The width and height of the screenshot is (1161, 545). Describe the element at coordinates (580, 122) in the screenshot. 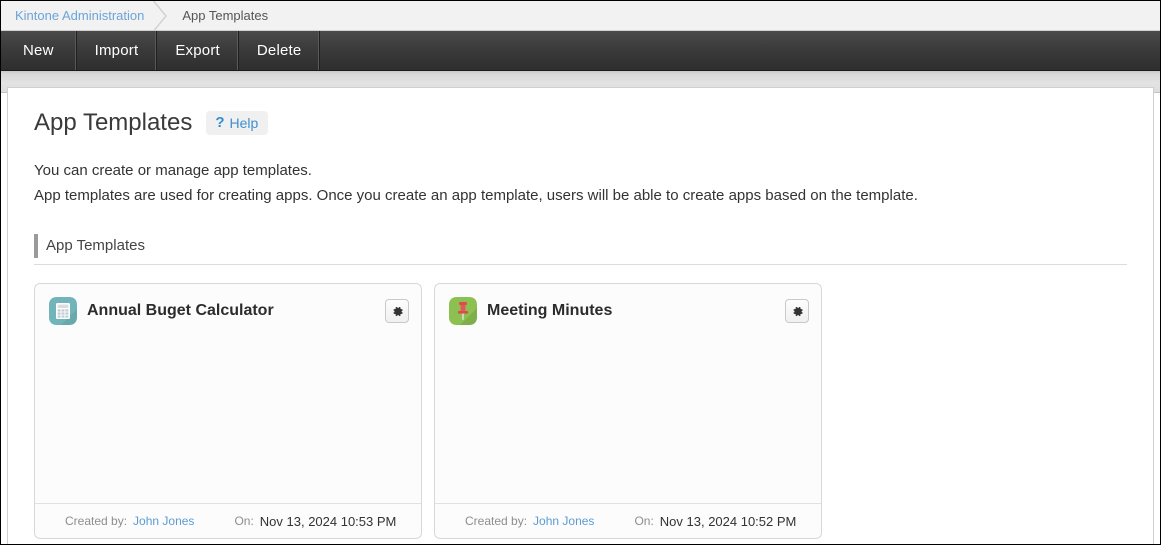

I see `page-title-row: App Templates ? Help` at that location.